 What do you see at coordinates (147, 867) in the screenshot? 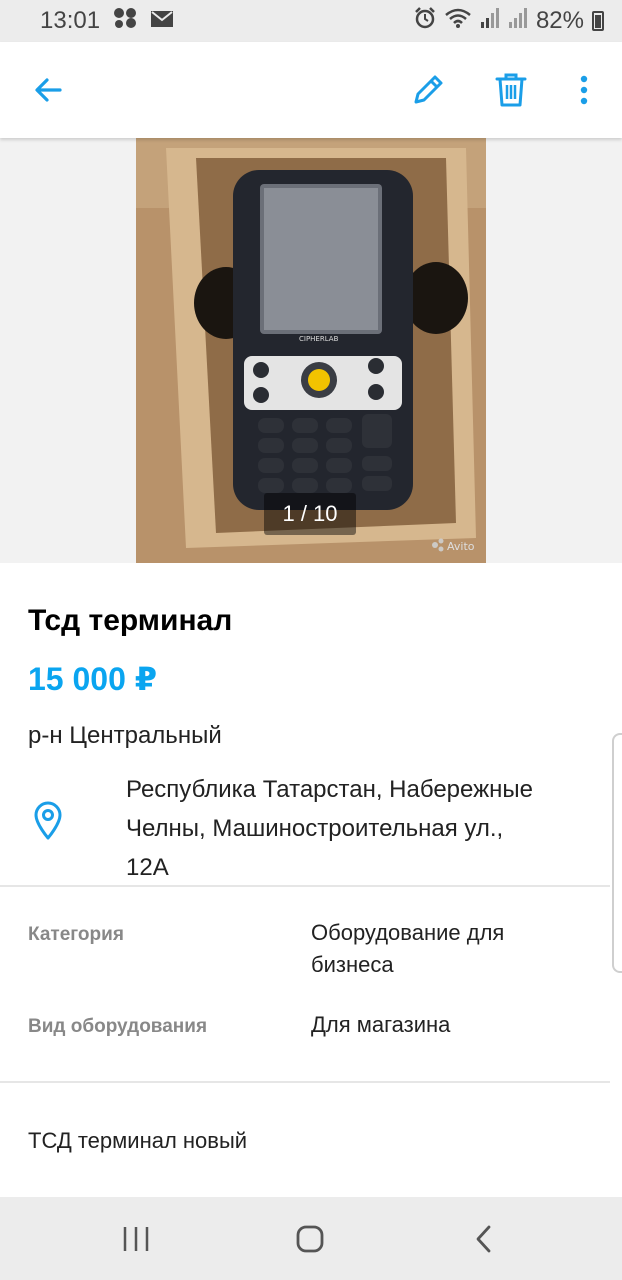
I see `address-line: 12А` at bounding box center [147, 867].